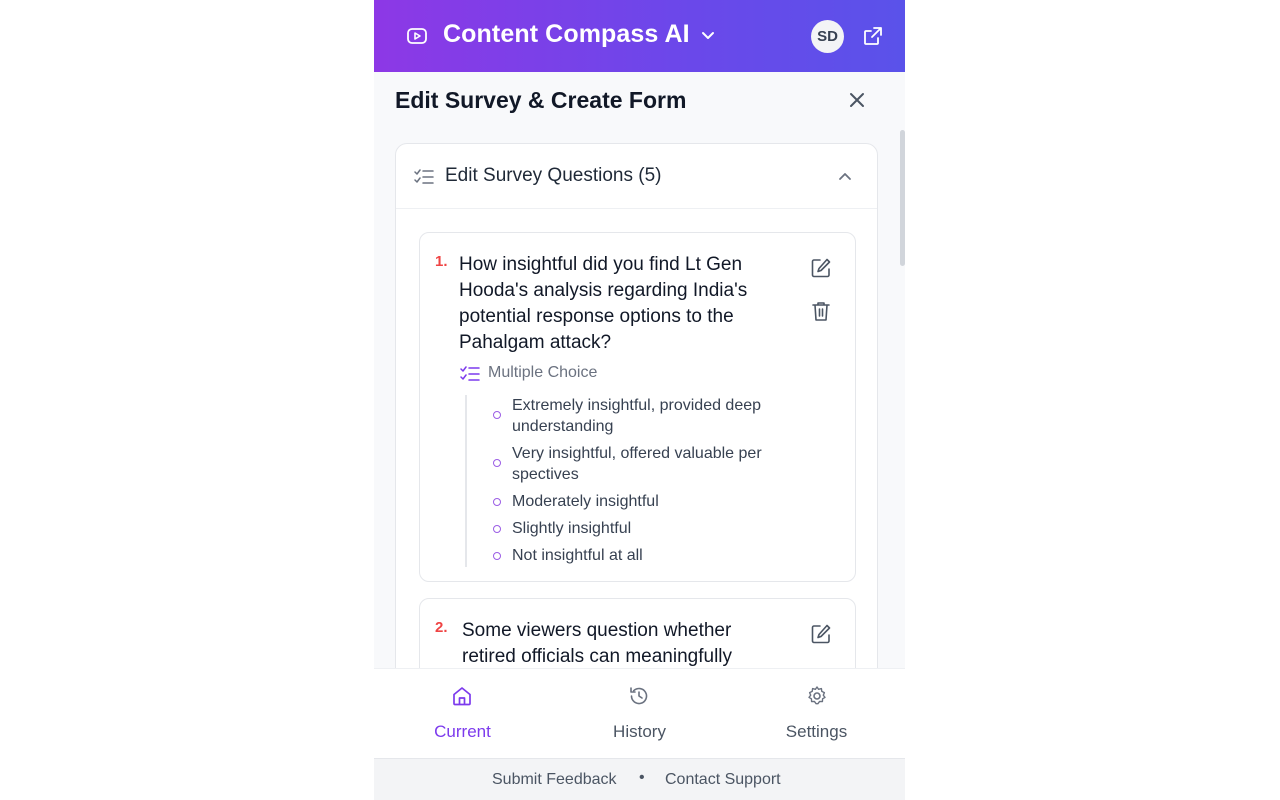 This screenshot has height=800, width=1280. I want to click on nav-item-current: Current, so click(462, 714).